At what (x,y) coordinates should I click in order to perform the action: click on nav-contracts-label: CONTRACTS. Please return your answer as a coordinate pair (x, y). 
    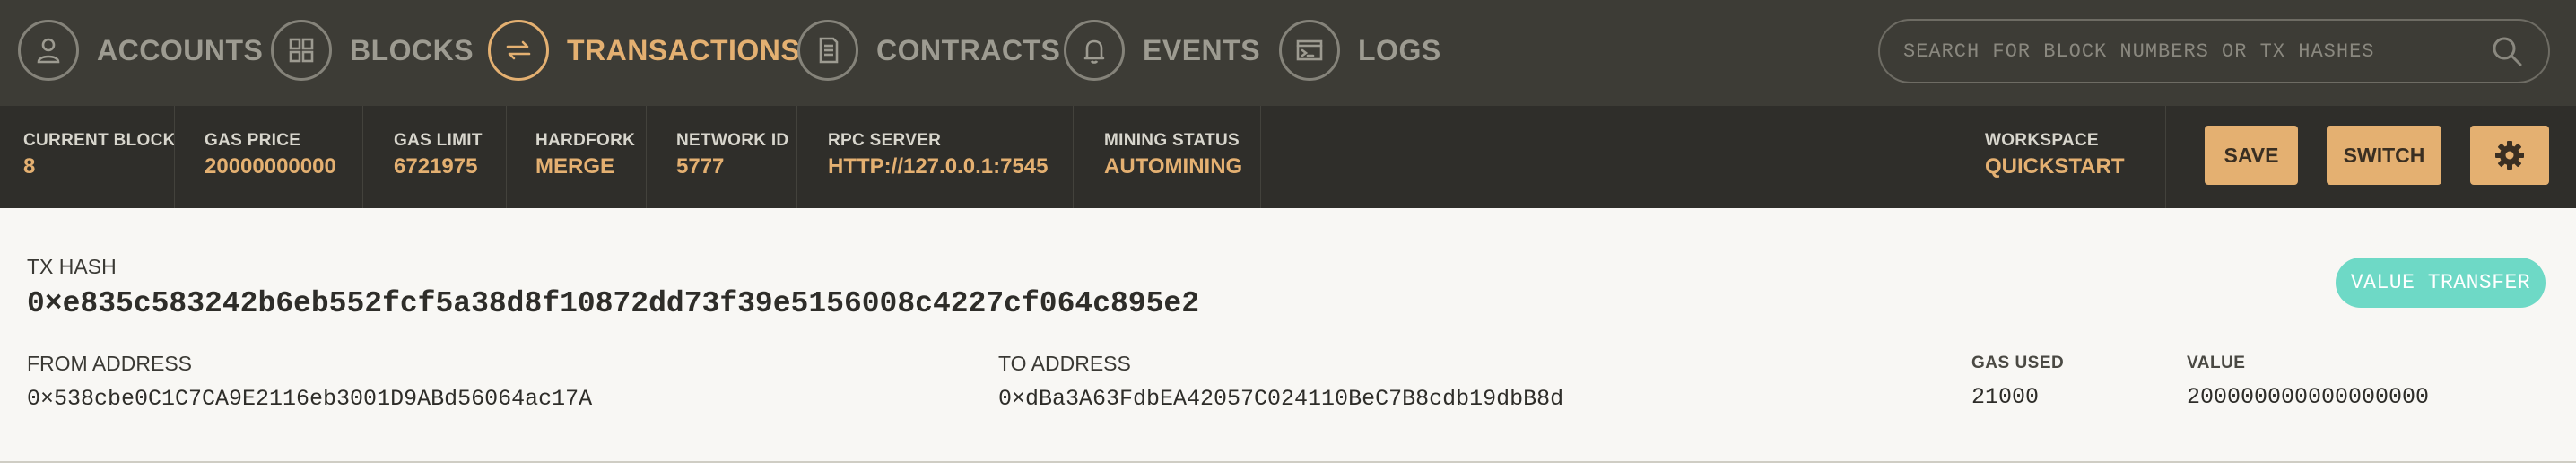
    Looking at the image, I should click on (968, 49).